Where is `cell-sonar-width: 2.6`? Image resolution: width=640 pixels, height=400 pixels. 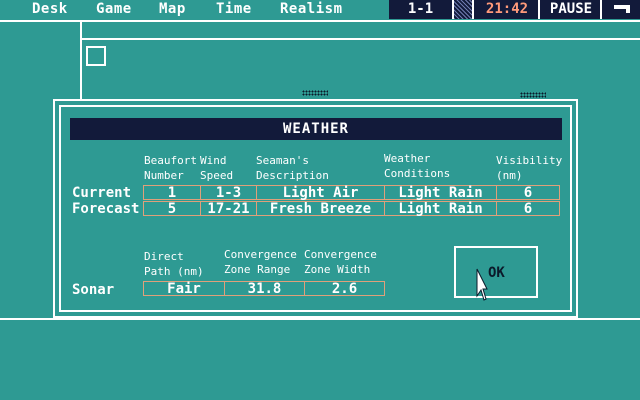
cell-sonar-width: 2.6 is located at coordinates (344, 288).